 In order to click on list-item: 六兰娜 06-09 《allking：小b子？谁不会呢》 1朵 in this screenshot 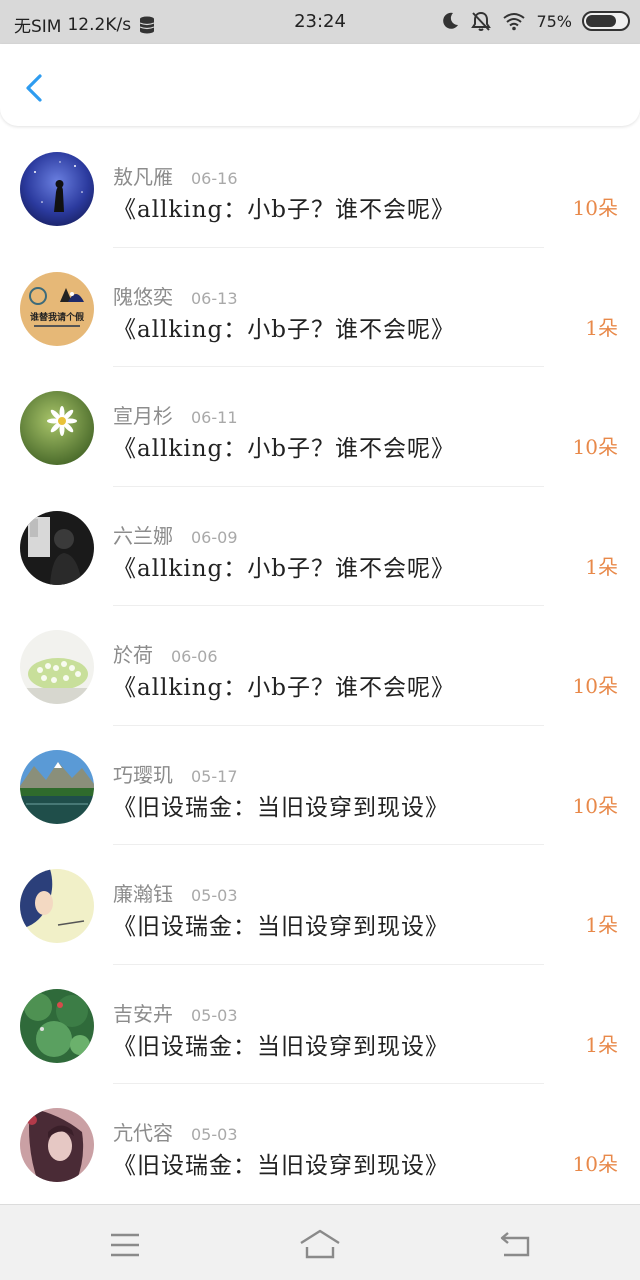, I will do `click(320, 546)`.